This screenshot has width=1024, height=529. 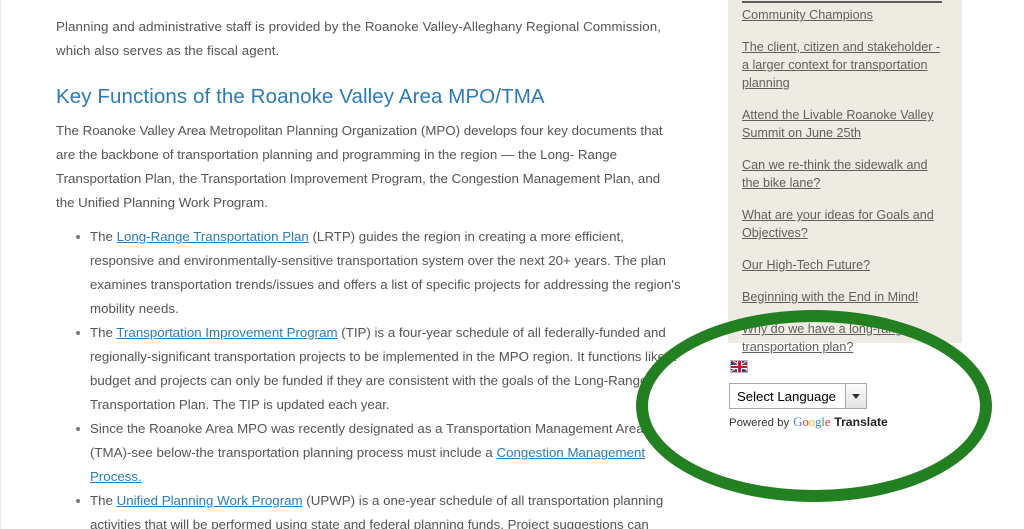 I want to click on language-select: Select Language, so click(x=798, y=396).